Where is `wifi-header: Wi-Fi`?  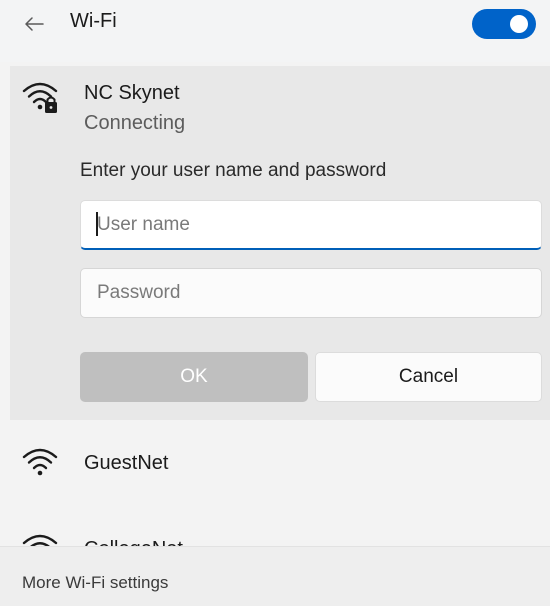 wifi-header: Wi-Fi is located at coordinates (275, 31).